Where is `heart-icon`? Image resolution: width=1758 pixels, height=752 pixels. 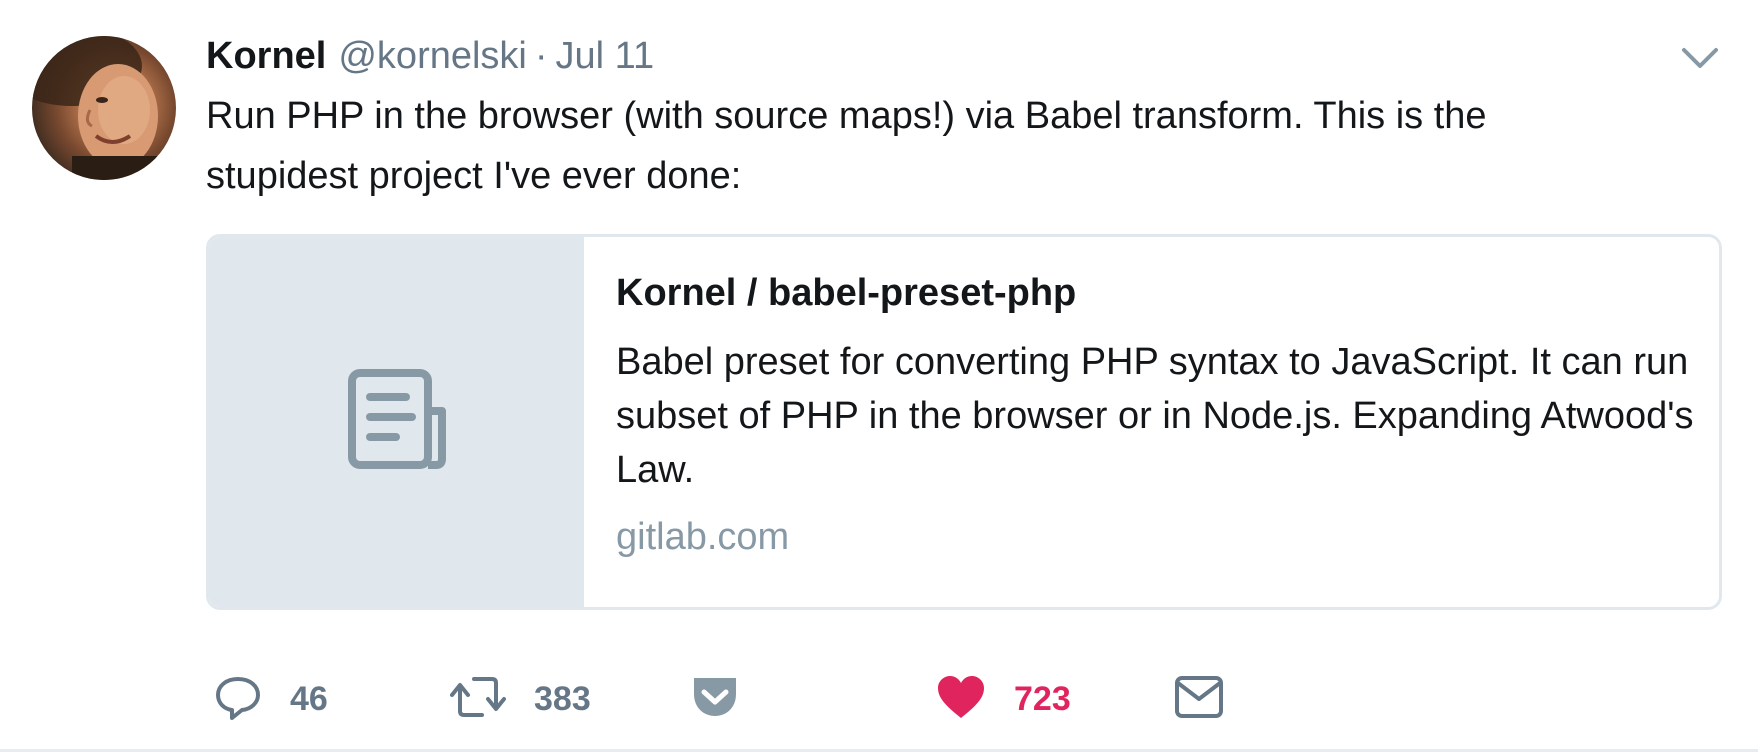 heart-icon is located at coordinates (961, 699).